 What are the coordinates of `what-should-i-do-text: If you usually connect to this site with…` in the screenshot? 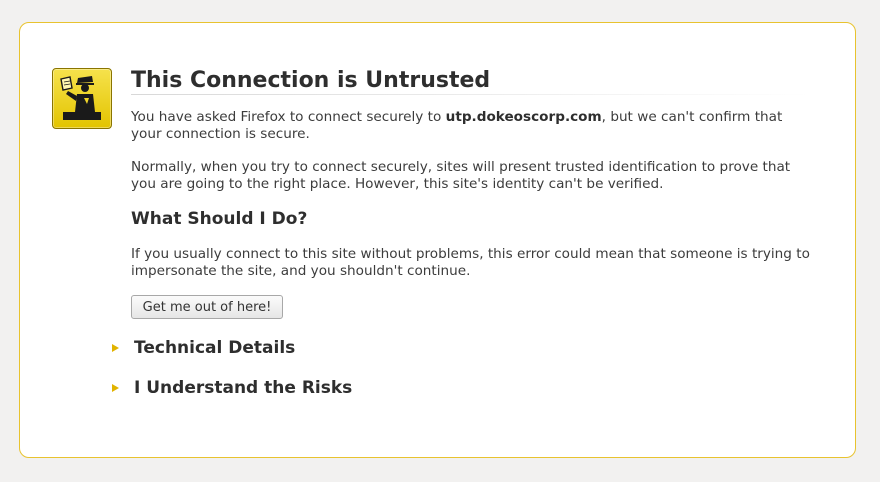 It's located at (470, 262).